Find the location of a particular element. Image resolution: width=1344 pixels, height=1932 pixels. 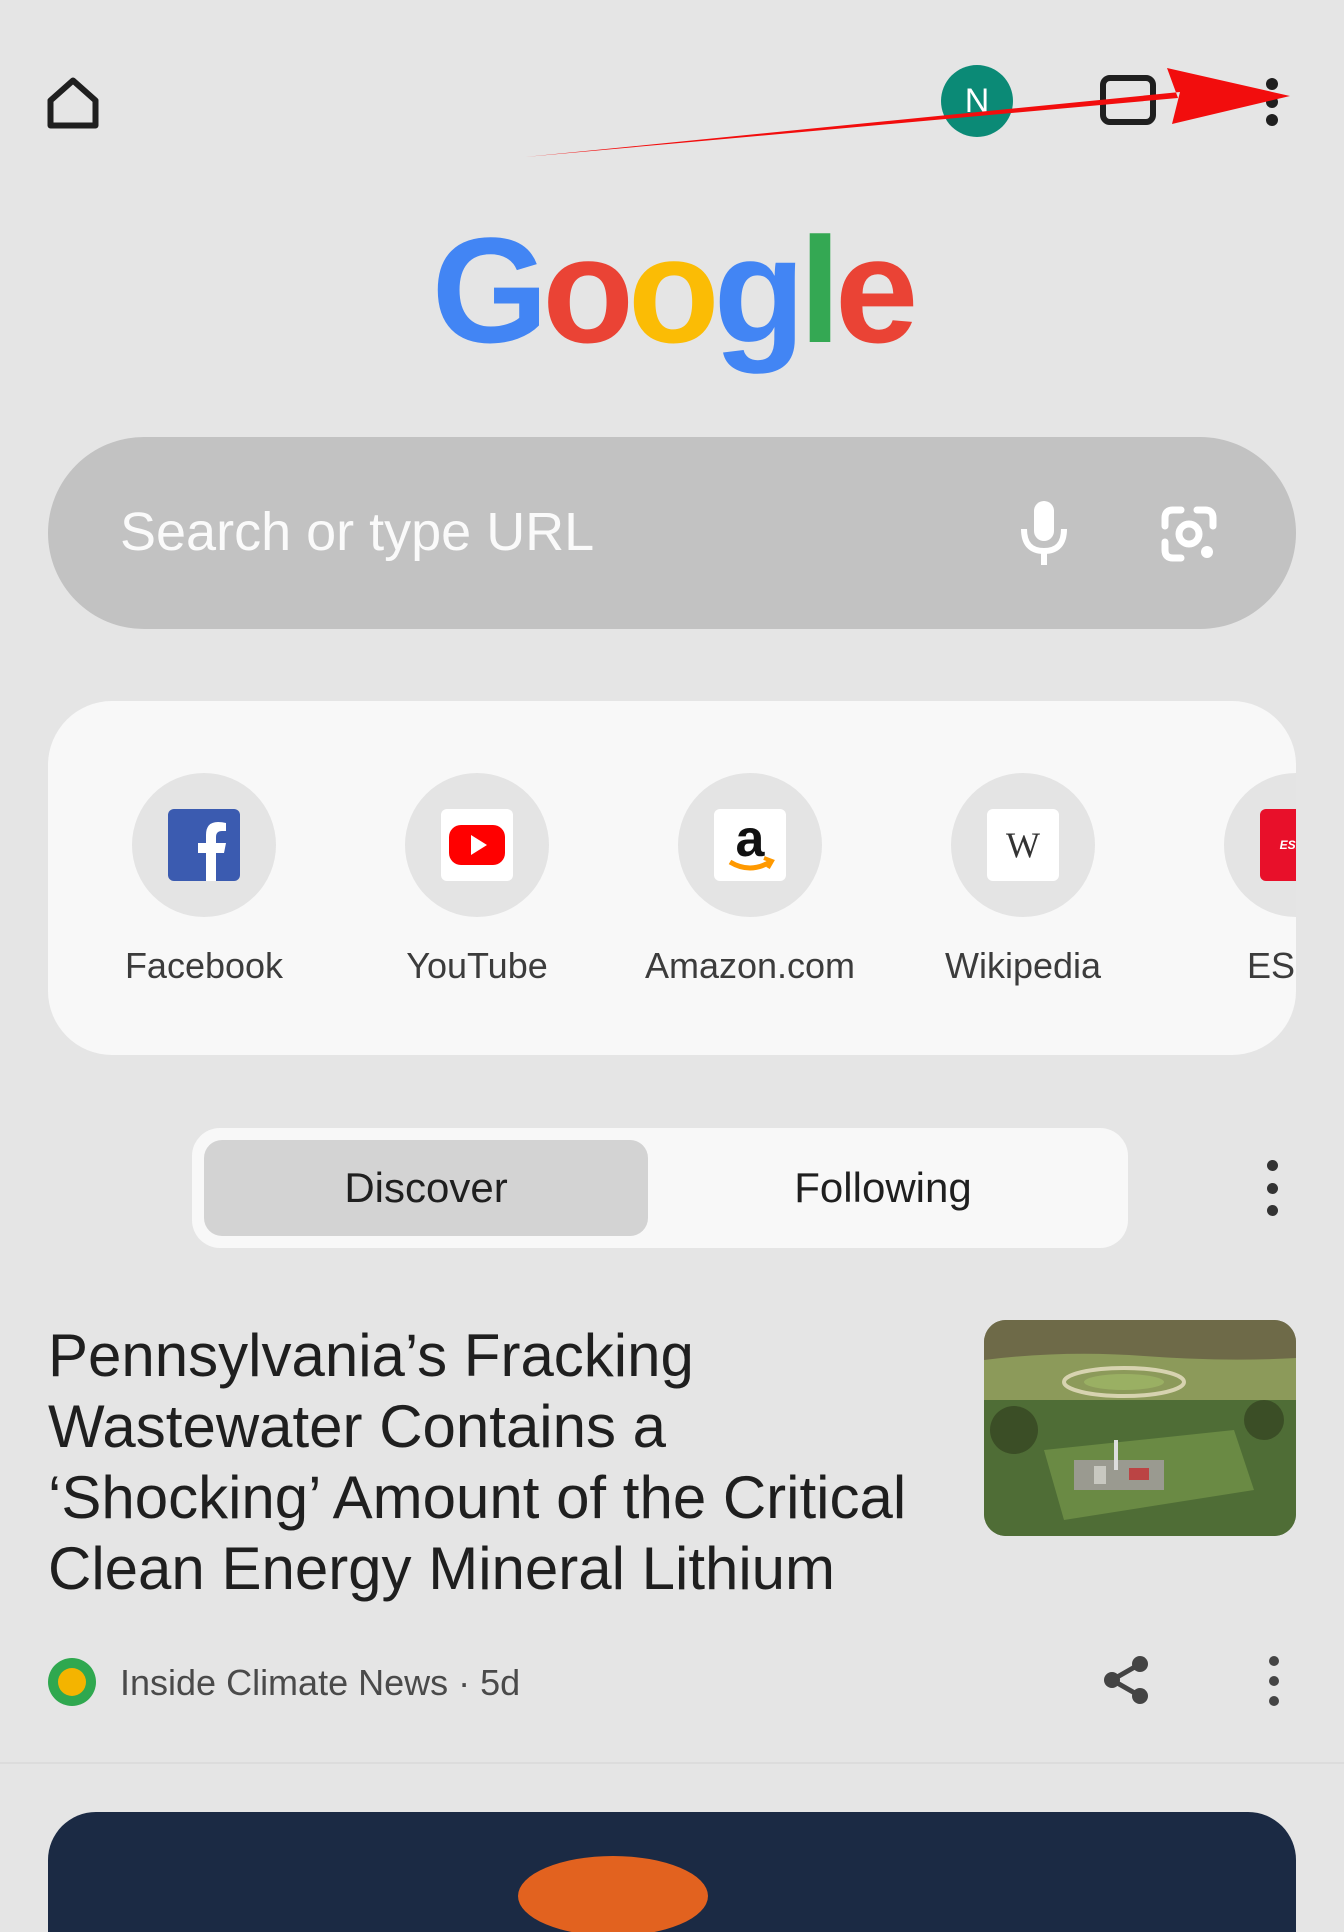

shortcut-amazon: a Amazon.com is located at coordinates (750, 880).